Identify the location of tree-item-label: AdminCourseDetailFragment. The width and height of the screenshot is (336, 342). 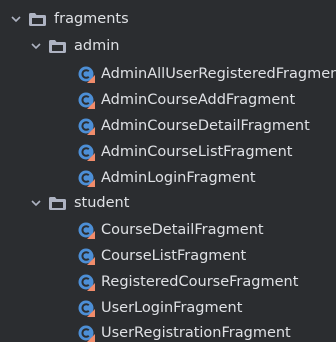
(205, 126).